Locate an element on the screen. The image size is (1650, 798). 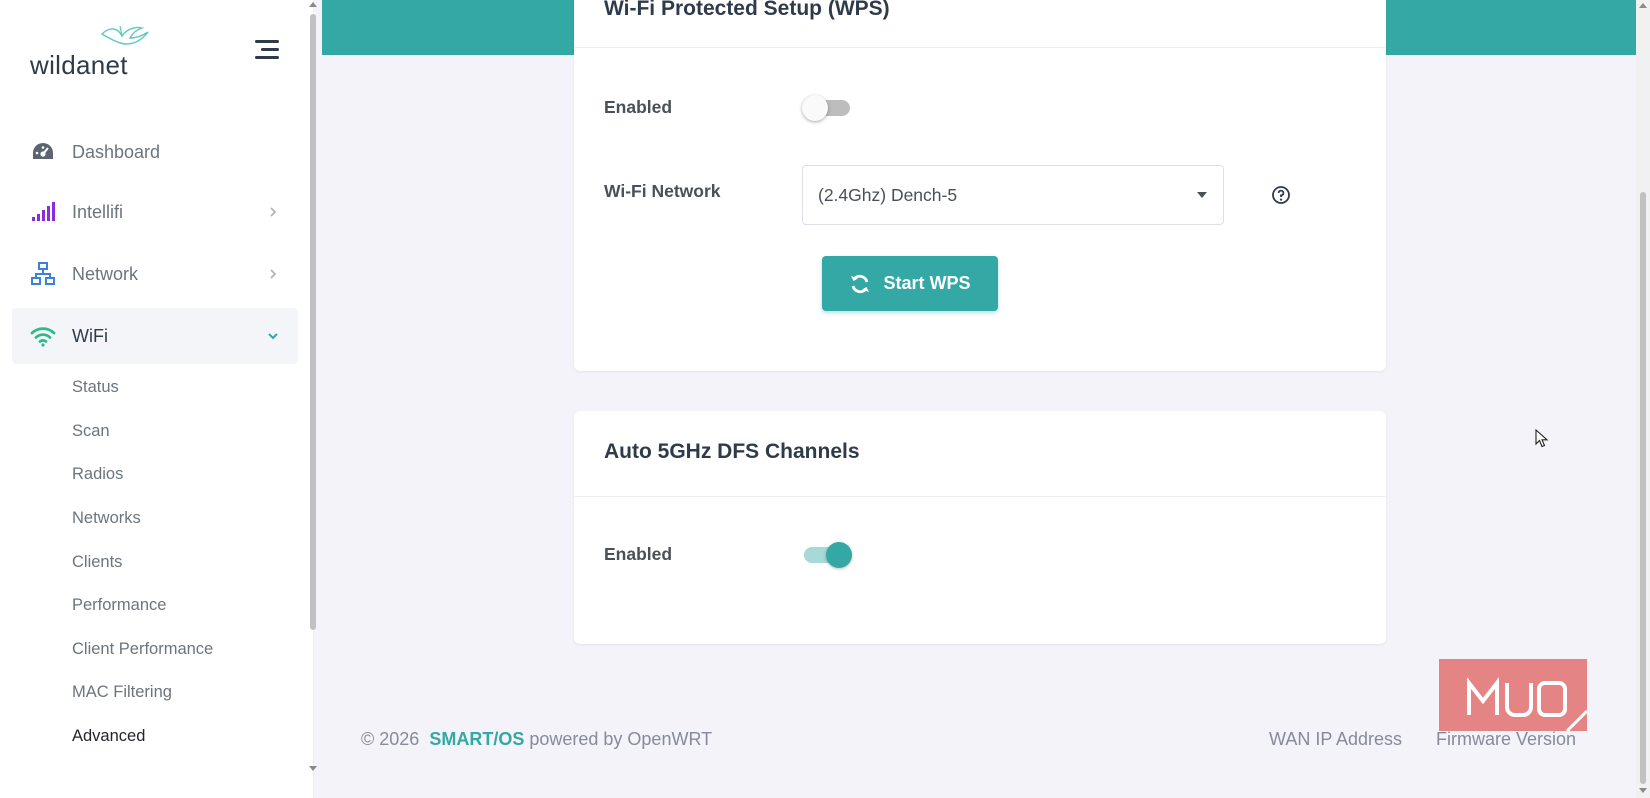
sidebar-subitem-mac-filtering: MAC Filtering is located at coordinates (122, 692).